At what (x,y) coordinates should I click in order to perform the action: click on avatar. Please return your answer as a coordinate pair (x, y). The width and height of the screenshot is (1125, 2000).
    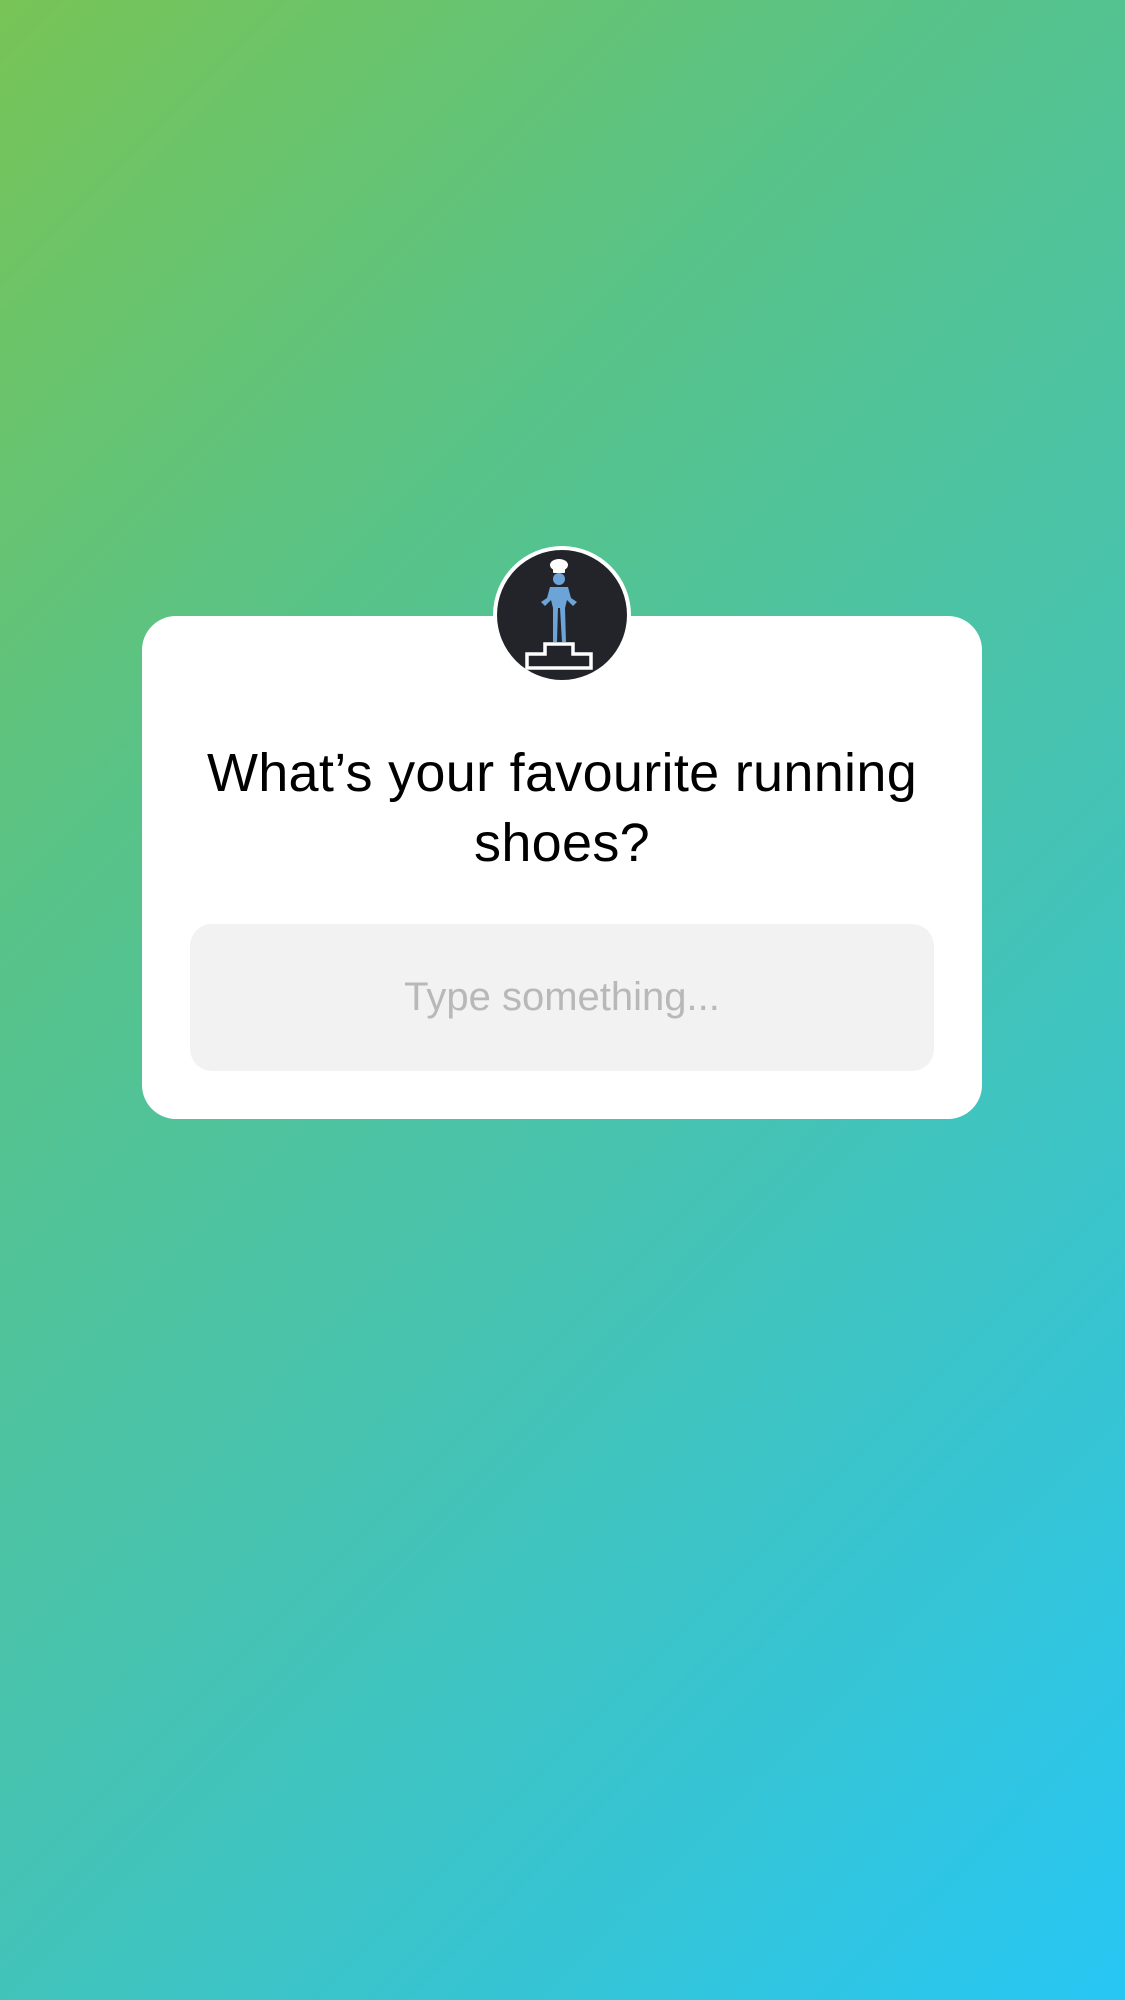
    Looking at the image, I should click on (562, 615).